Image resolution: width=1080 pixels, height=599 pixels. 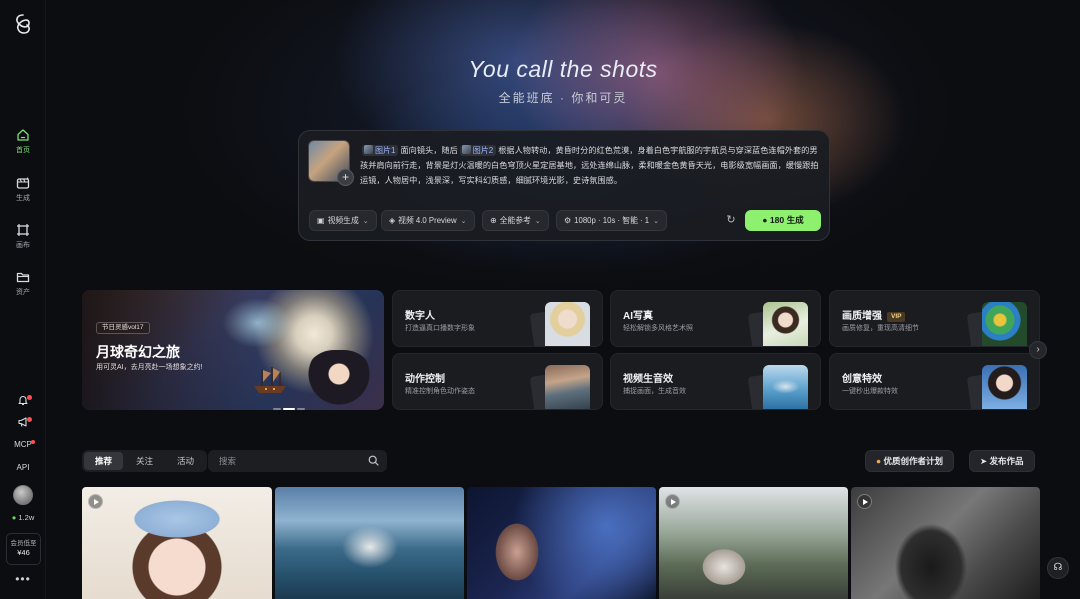 I want to click on refresh-button: ↻, so click(x=731, y=220).